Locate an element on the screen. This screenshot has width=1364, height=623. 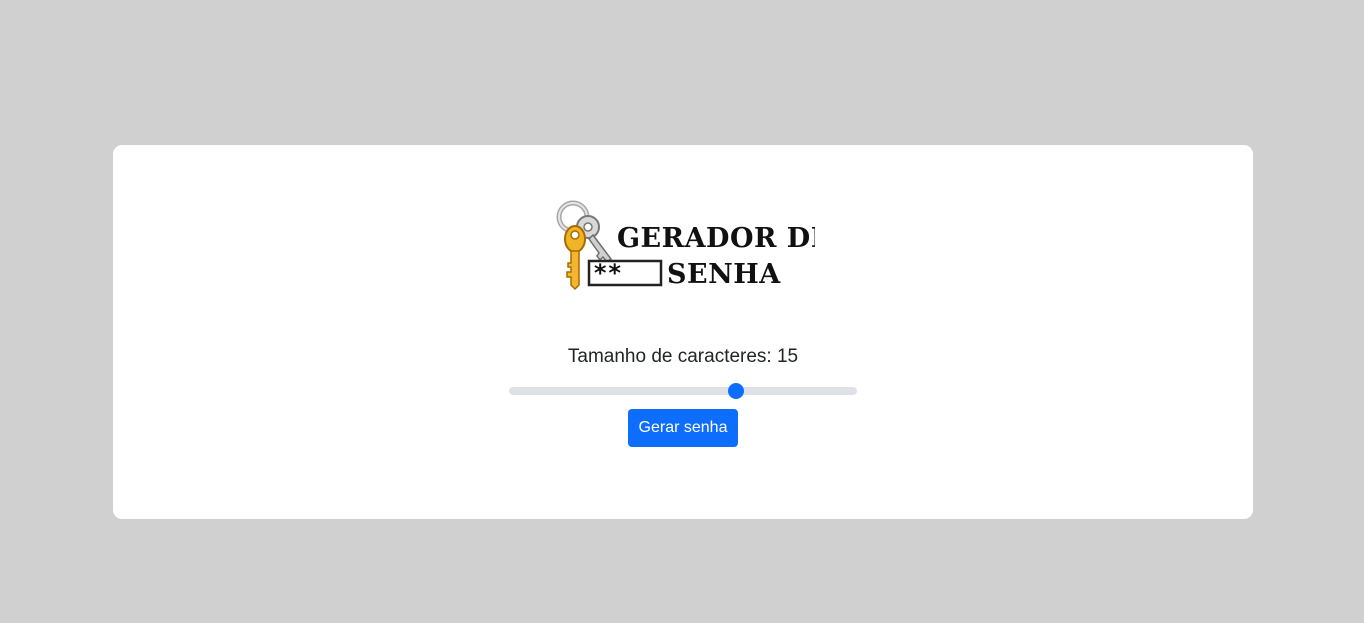
password-field-text: ** is located at coordinates (607, 273).